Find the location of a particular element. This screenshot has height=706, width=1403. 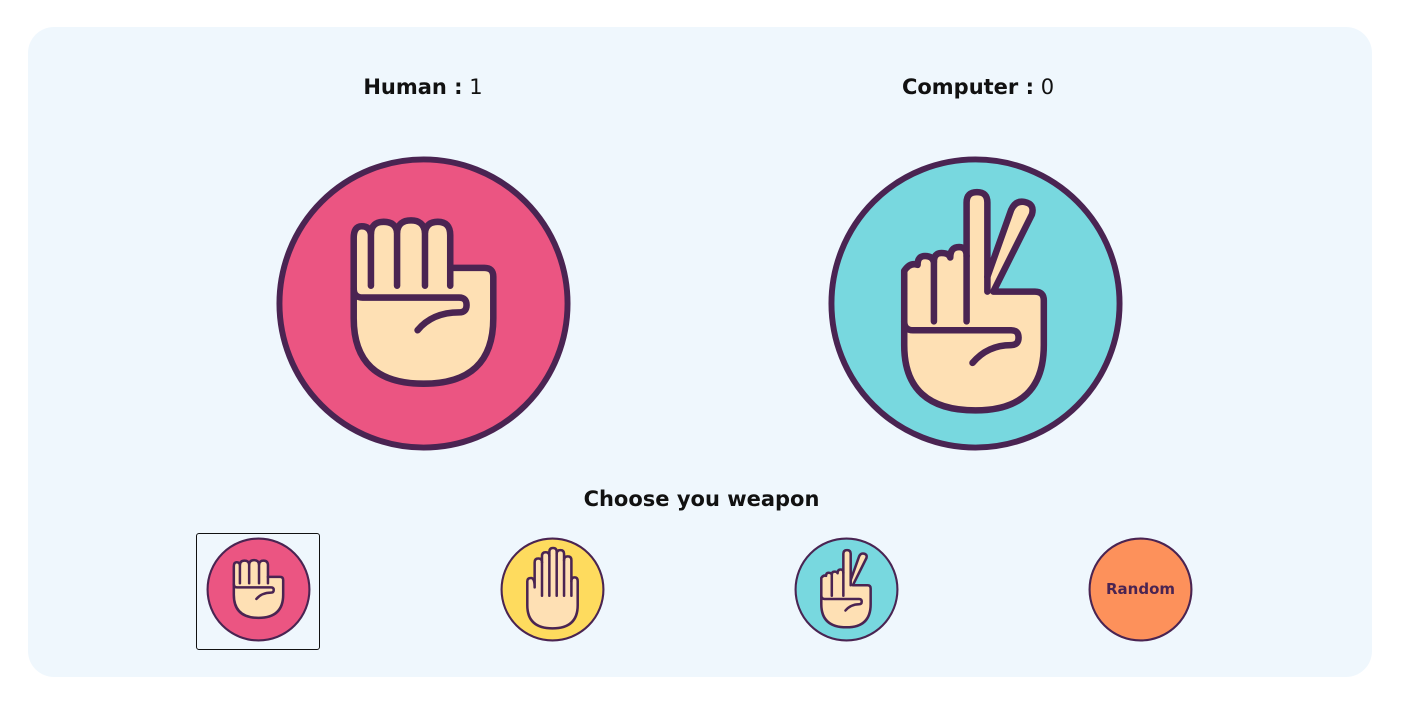

computer-choice-display is located at coordinates (975, 303).